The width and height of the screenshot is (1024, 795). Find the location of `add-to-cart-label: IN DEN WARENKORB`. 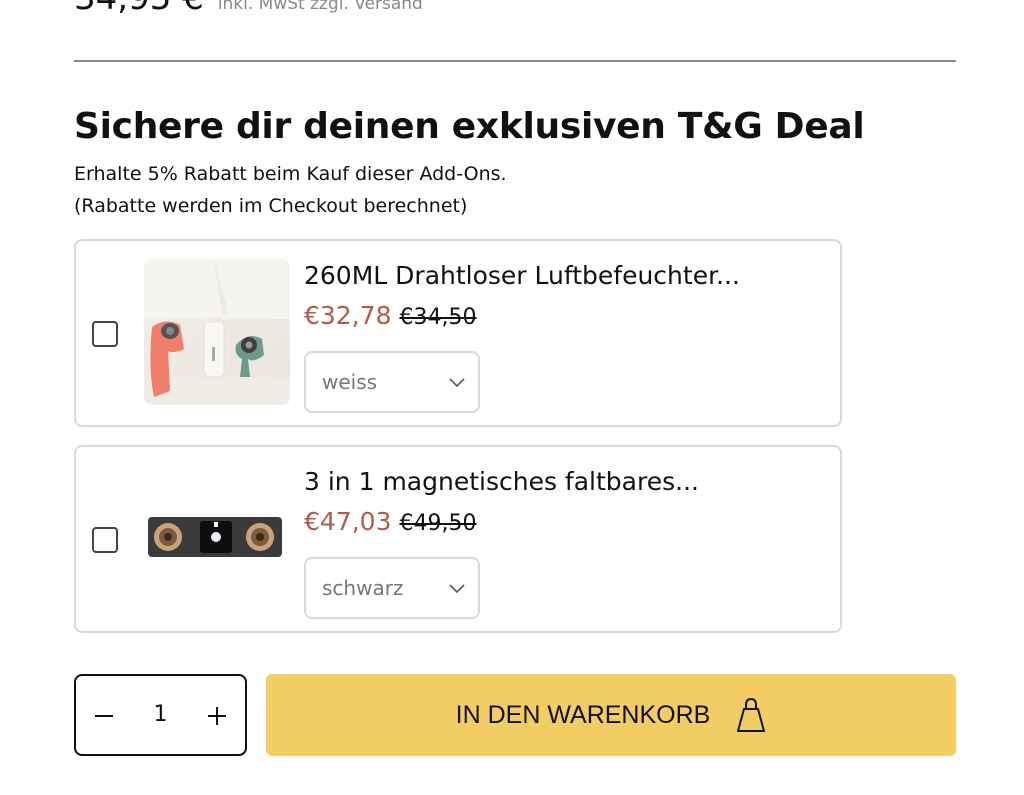

add-to-cart-label: IN DEN WARENKORB is located at coordinates (583, 714).